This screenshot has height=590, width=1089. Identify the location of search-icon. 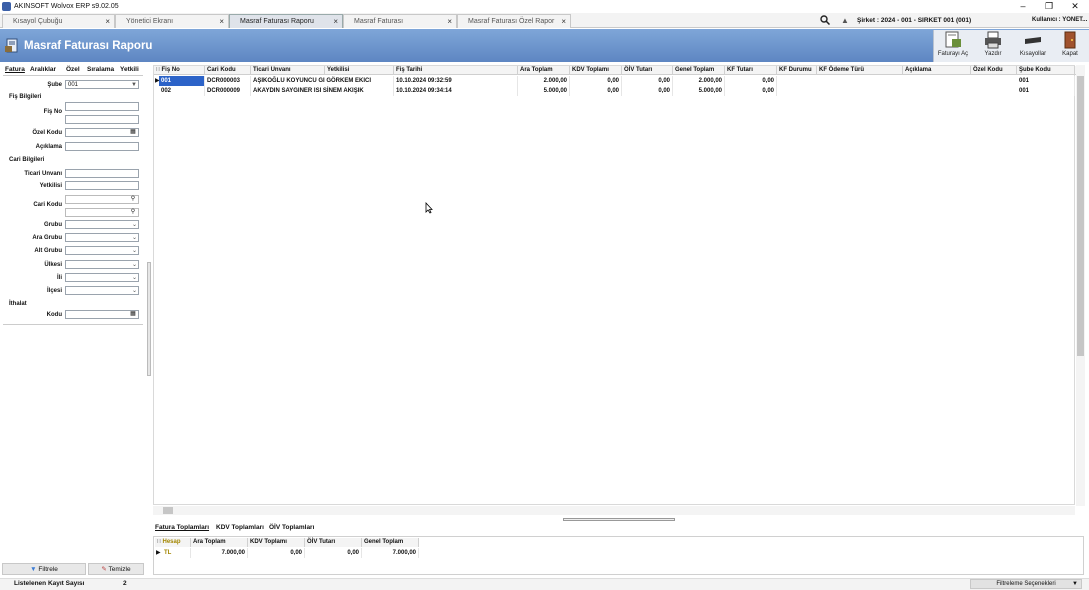
(825, 20).